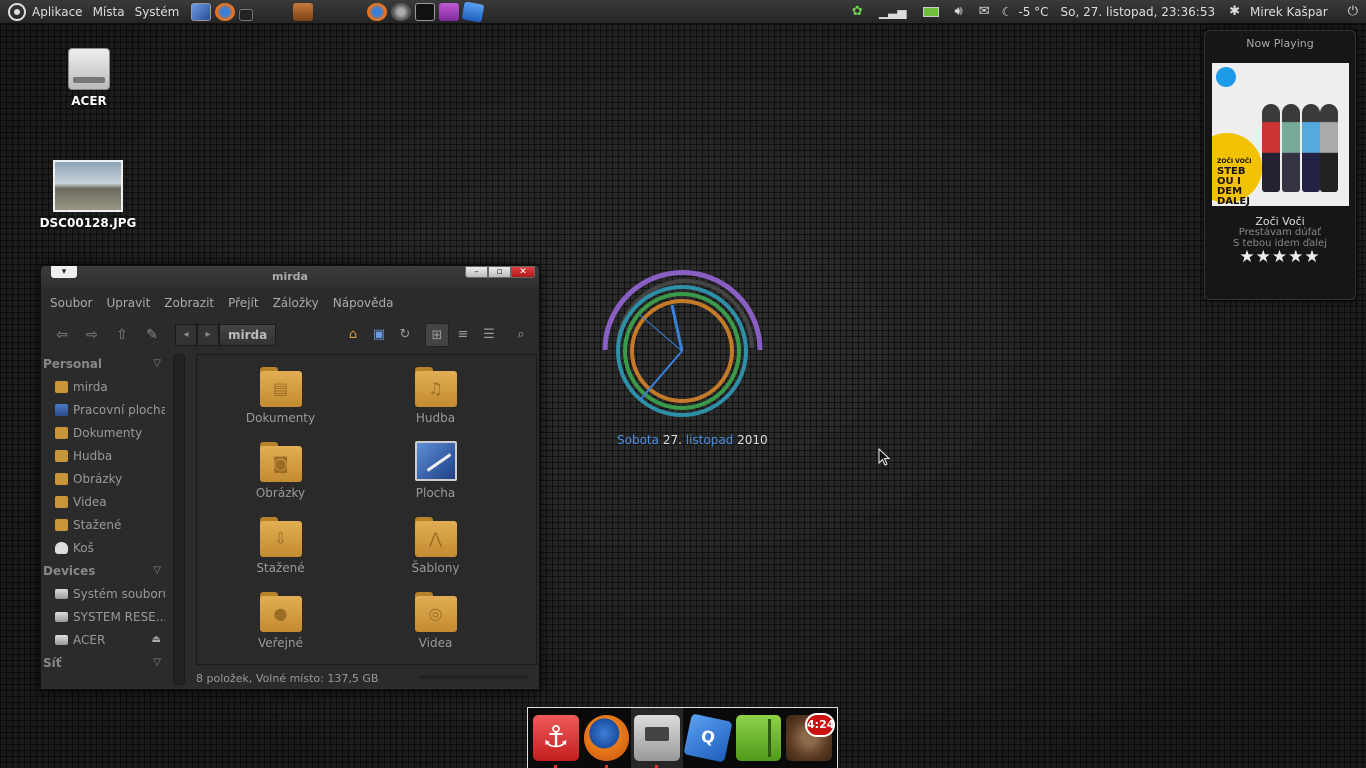  I want to click on rating-stars: ★★★★★, so click(1280, 257).